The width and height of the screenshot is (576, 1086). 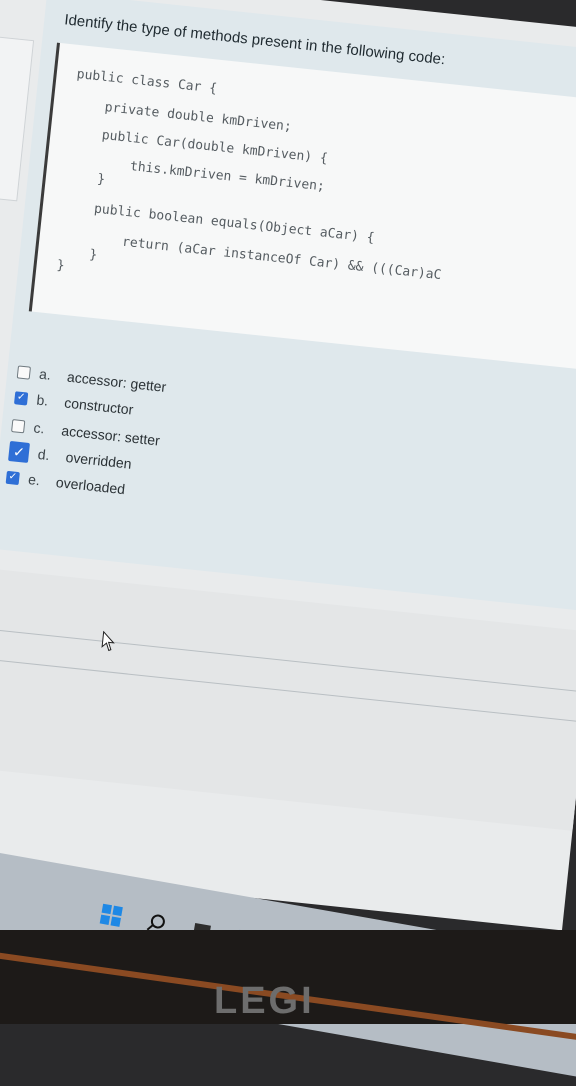 I want to click on mouse-pointer-icon, so click(x=108, y=641).